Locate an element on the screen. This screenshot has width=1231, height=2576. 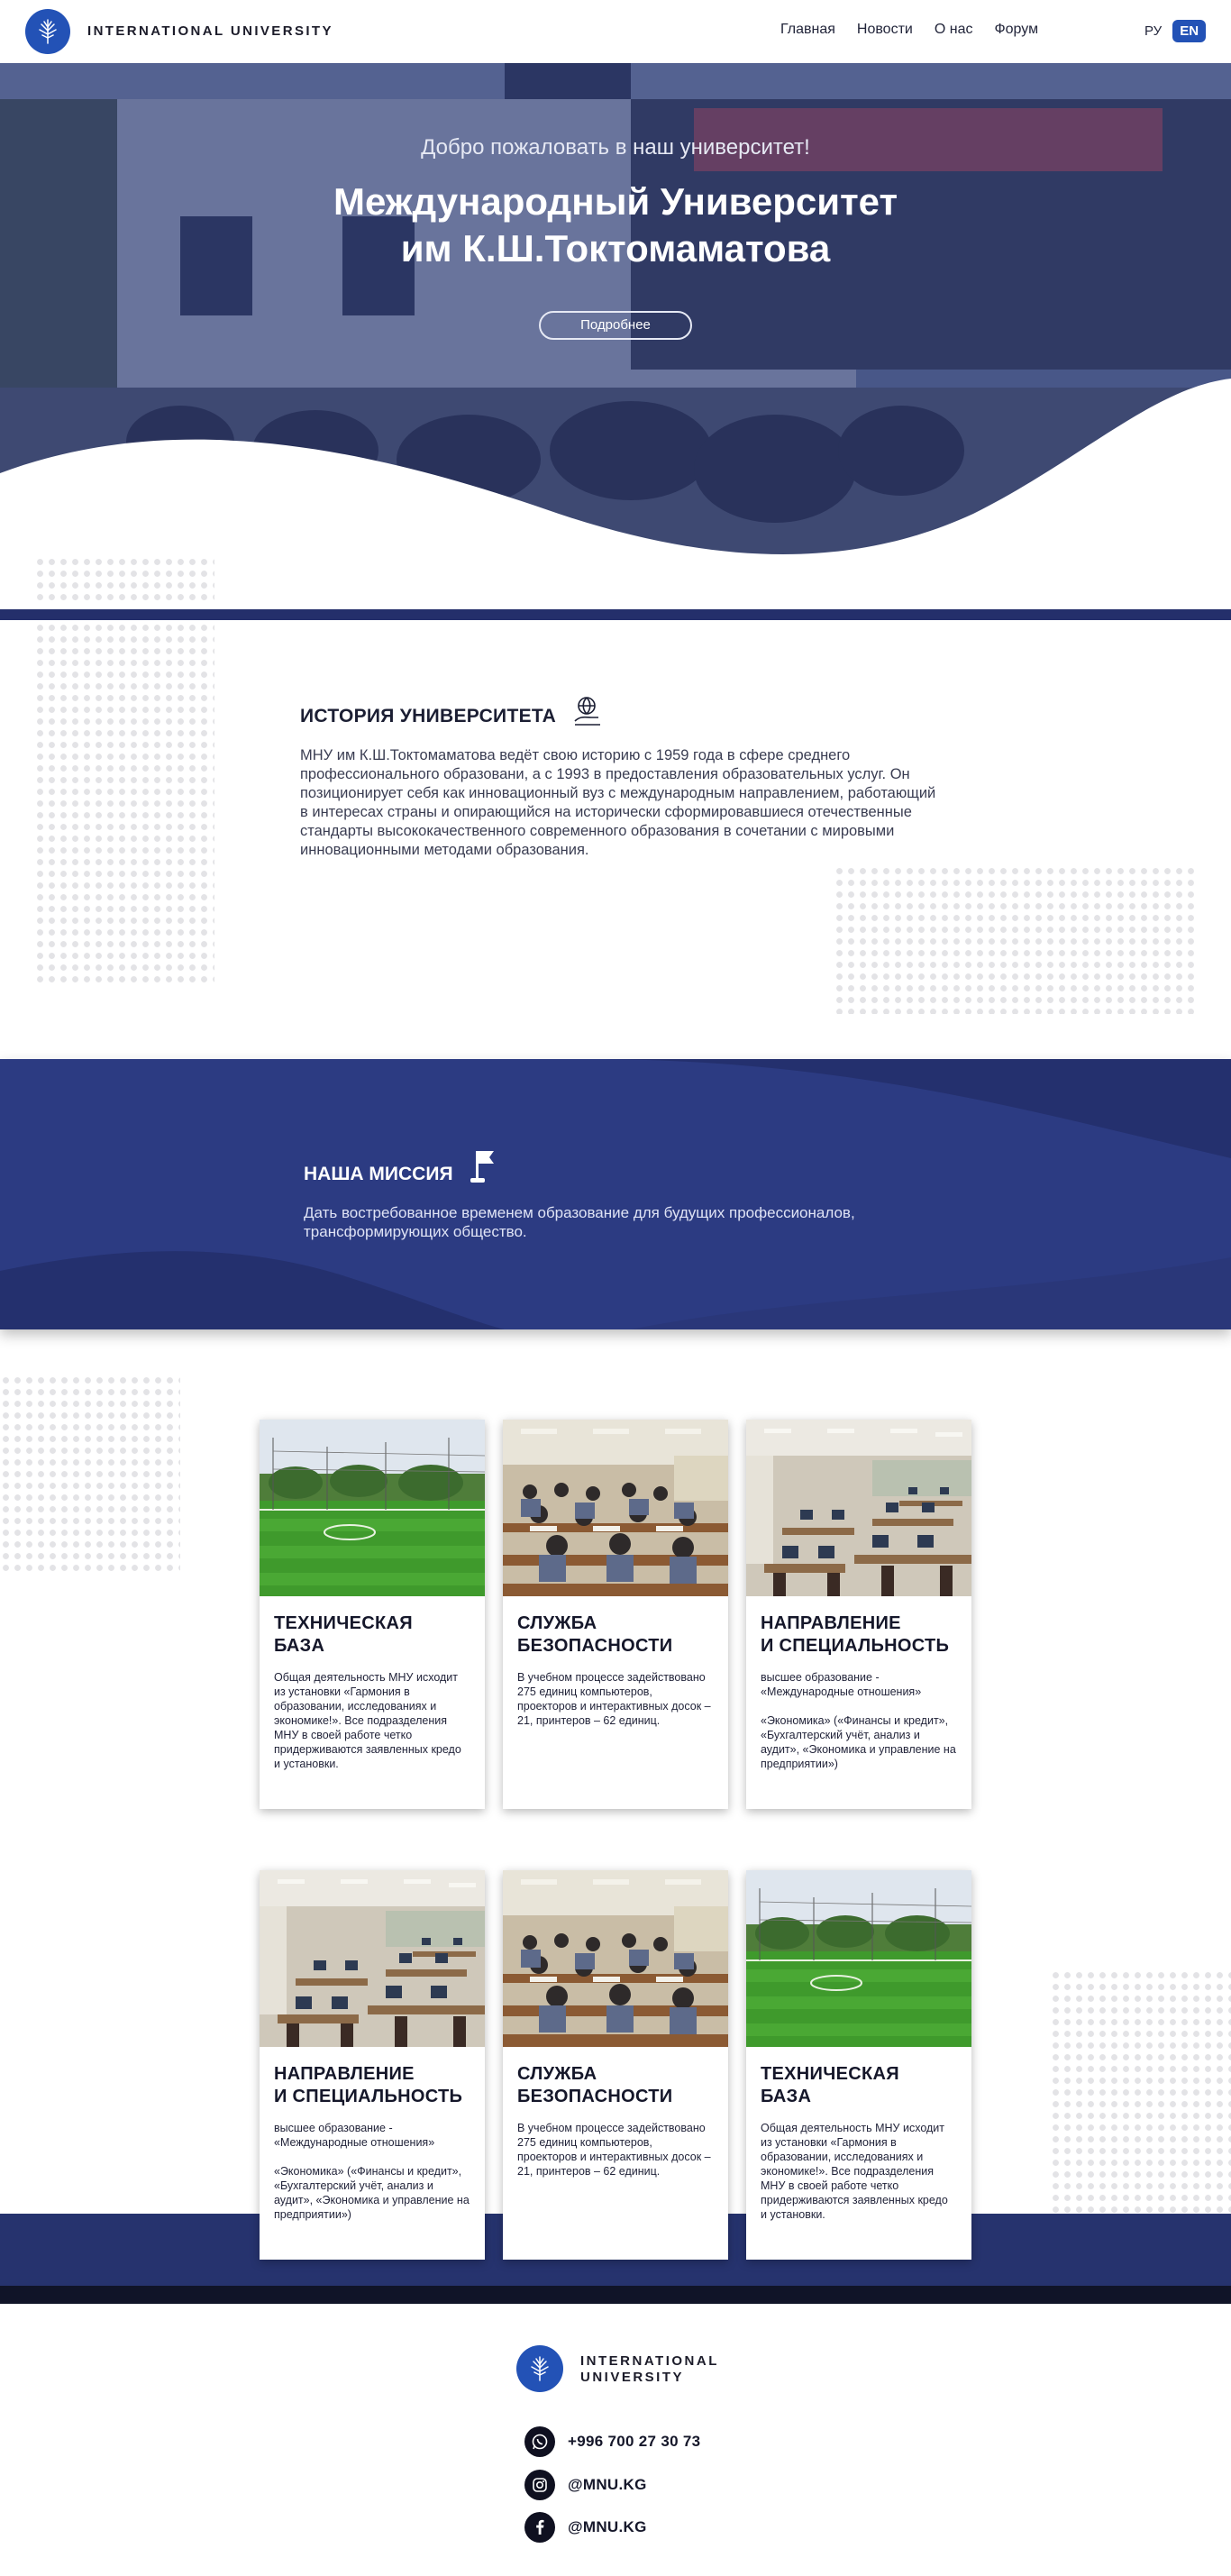
bottom-band-dark is located at coordinates (615, 2295).